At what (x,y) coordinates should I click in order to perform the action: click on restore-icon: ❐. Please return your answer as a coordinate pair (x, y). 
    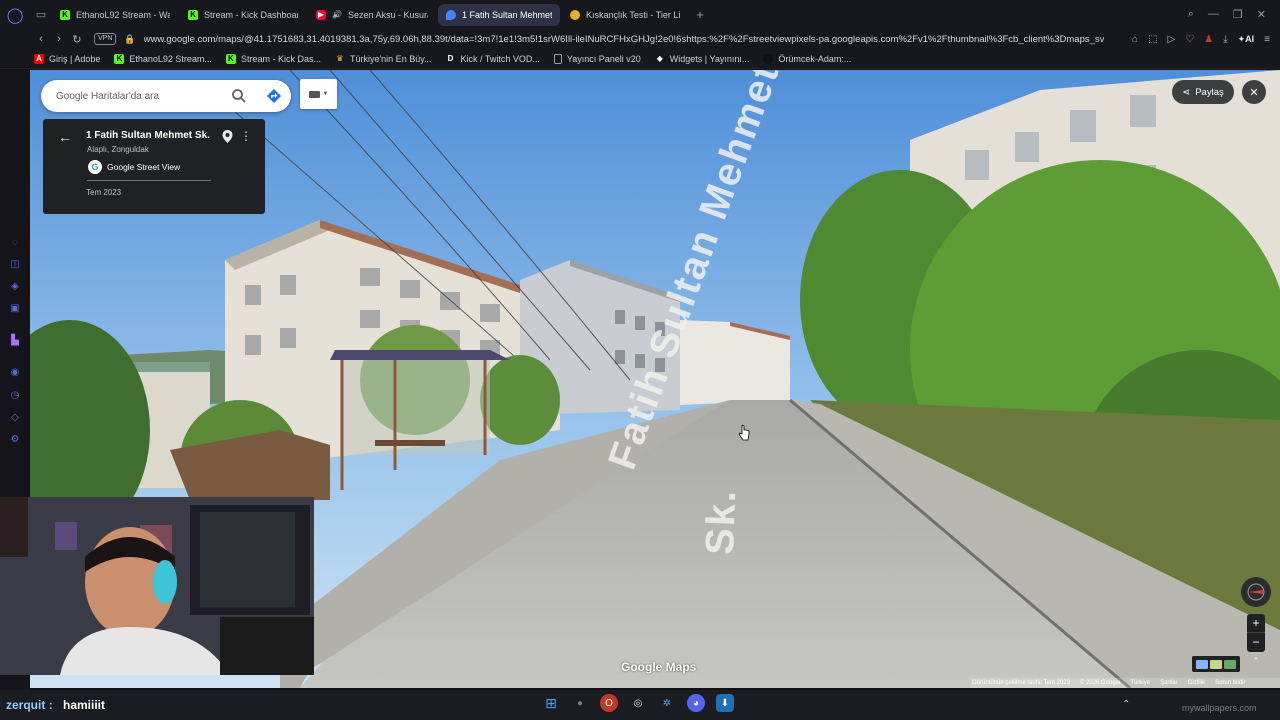
    Looking at the image, I should click on (1238, 14).